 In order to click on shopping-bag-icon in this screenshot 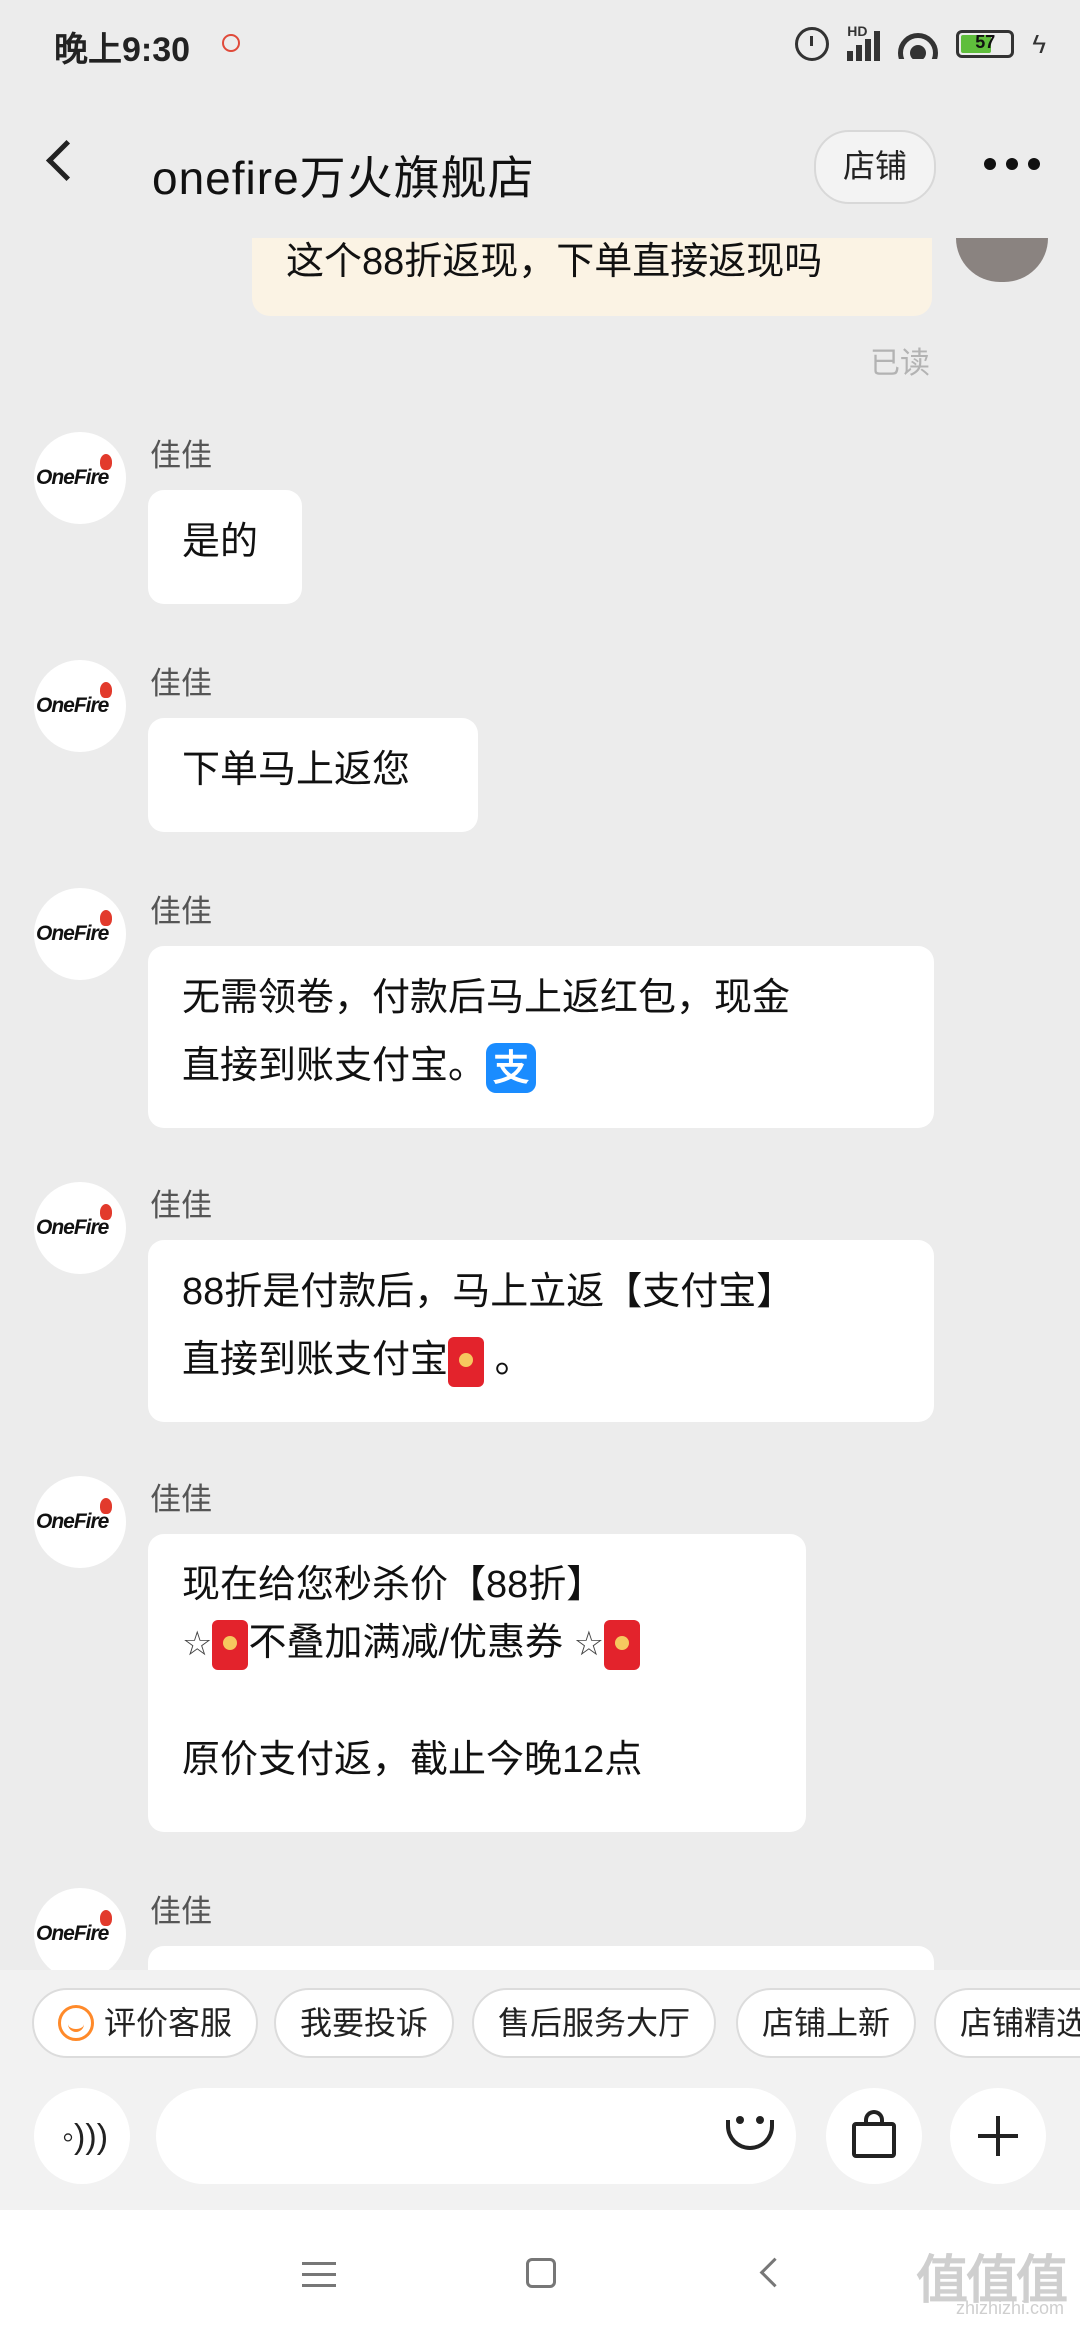, I will do `click(874, 2134)`.